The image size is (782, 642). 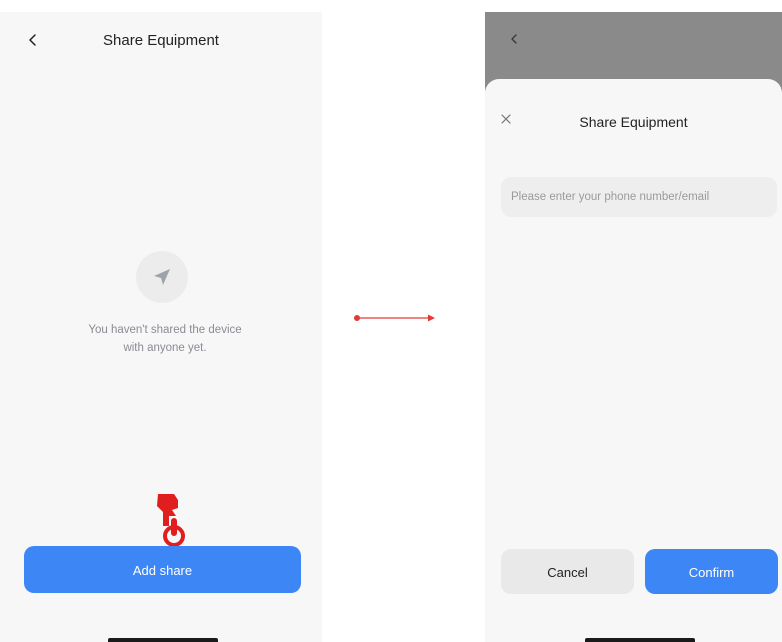 I want to click on tap-hand-icon, so click(x=172, y=522).